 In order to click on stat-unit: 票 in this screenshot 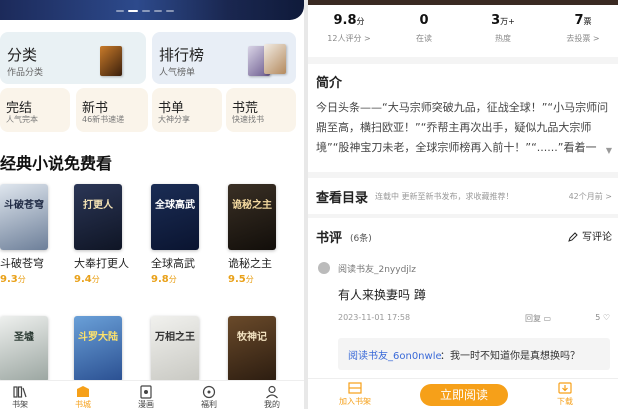, I will do `click(587, 21)`.